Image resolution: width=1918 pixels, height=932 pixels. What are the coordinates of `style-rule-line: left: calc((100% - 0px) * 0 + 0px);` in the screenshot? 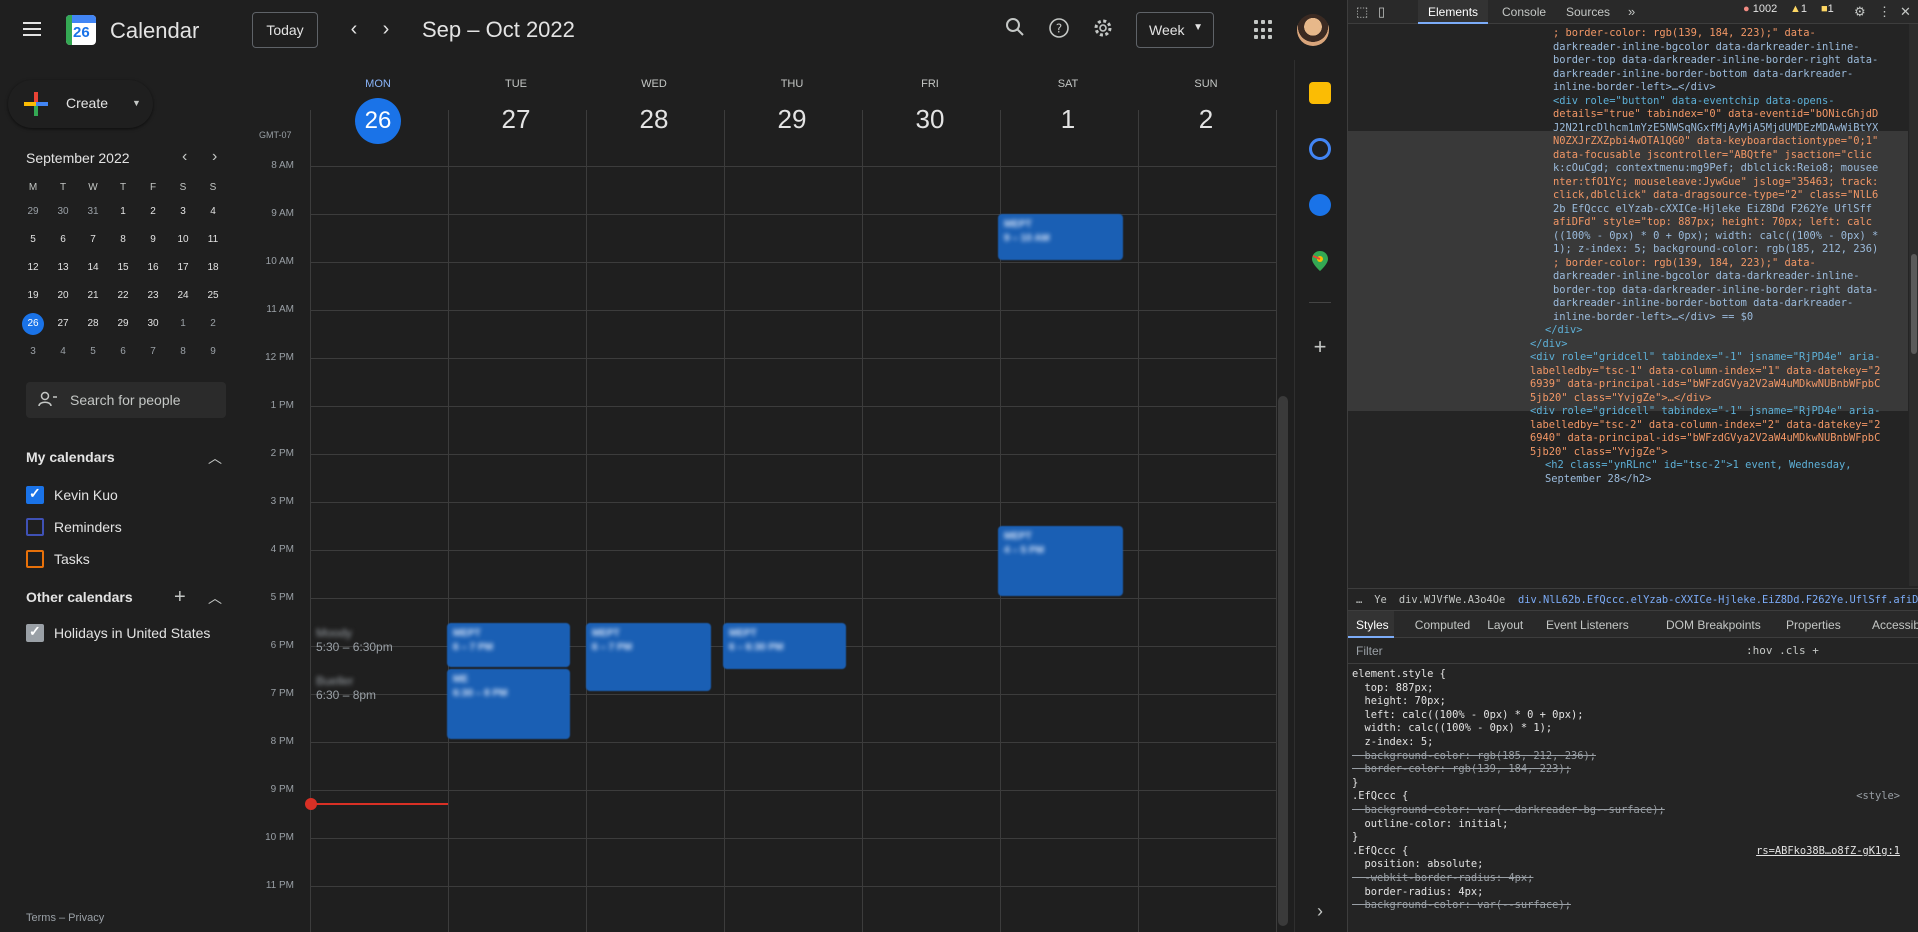 It's located at (1468, 716).